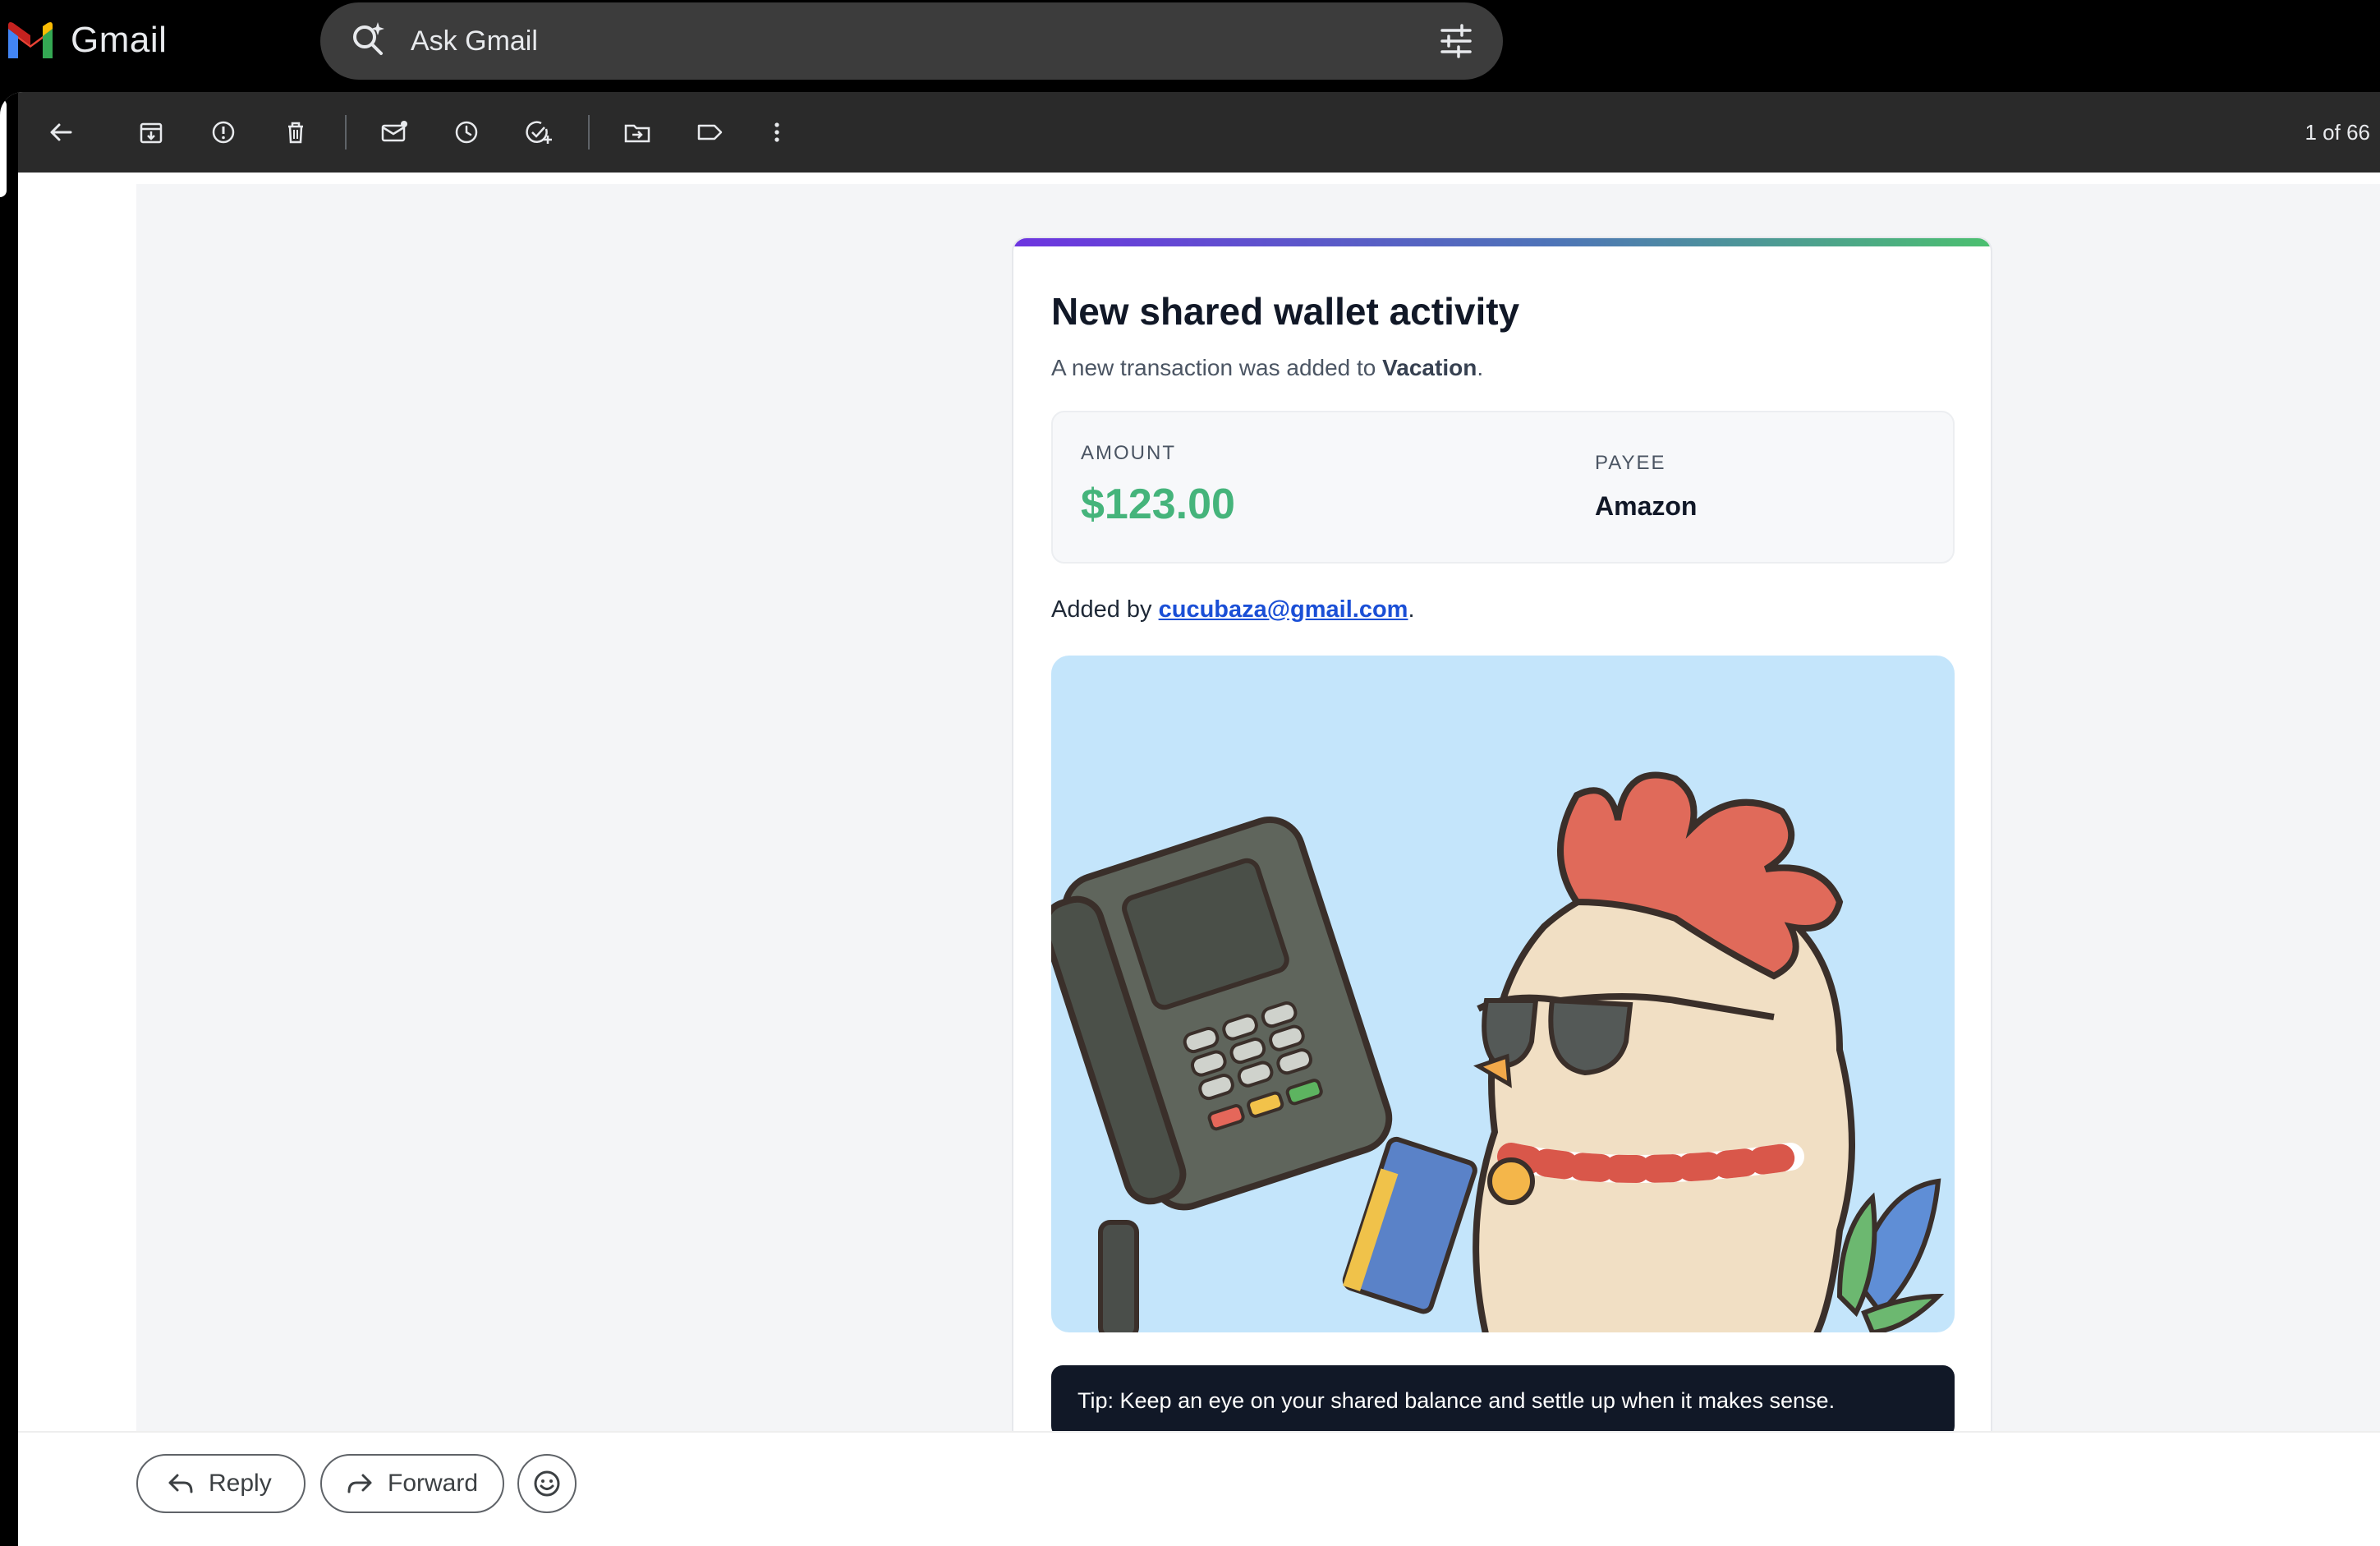 The width and height of the screenshot is (2380, 1546). I want to click on email-subtitle: A new transaction was added to Vacation., so click(1267, 367).